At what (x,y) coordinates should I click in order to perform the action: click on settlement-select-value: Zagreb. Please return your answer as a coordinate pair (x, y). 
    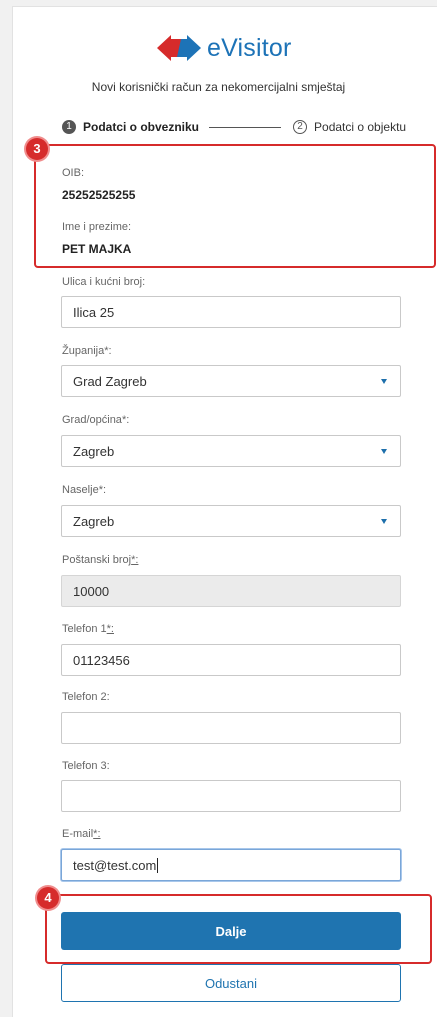
    Looking at the image, I should click on (94, 521).